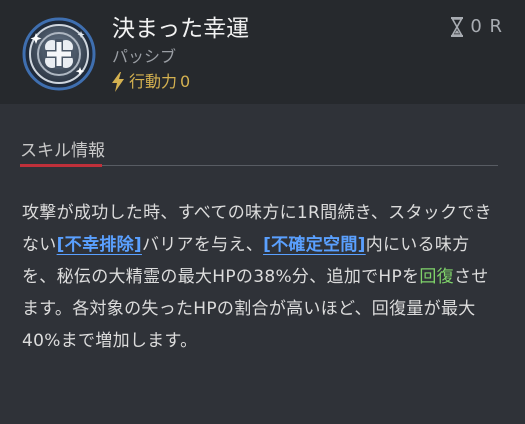 The width and height of the screenshot is (525, 424). What do you see at coordinates (436, 277) in the screenshot?
I see `heal-keyword: 回復` at bounding box center [436, 277].